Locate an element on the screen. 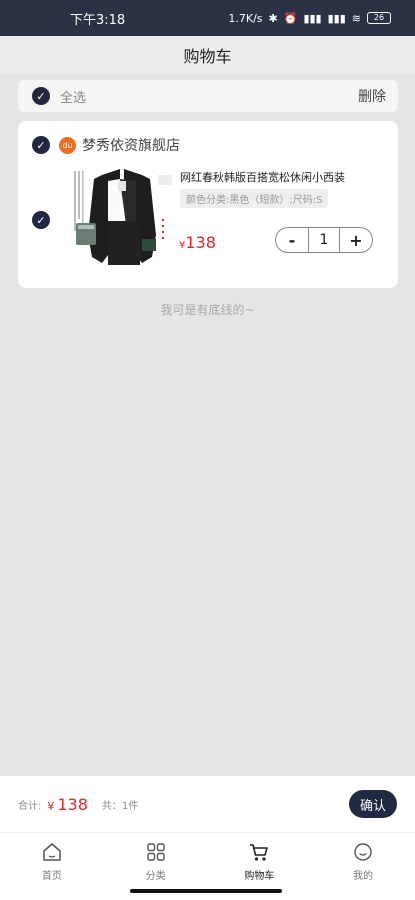 This screenshot has height=900, width=415. cart-icon is located at coordinates (259, 852).